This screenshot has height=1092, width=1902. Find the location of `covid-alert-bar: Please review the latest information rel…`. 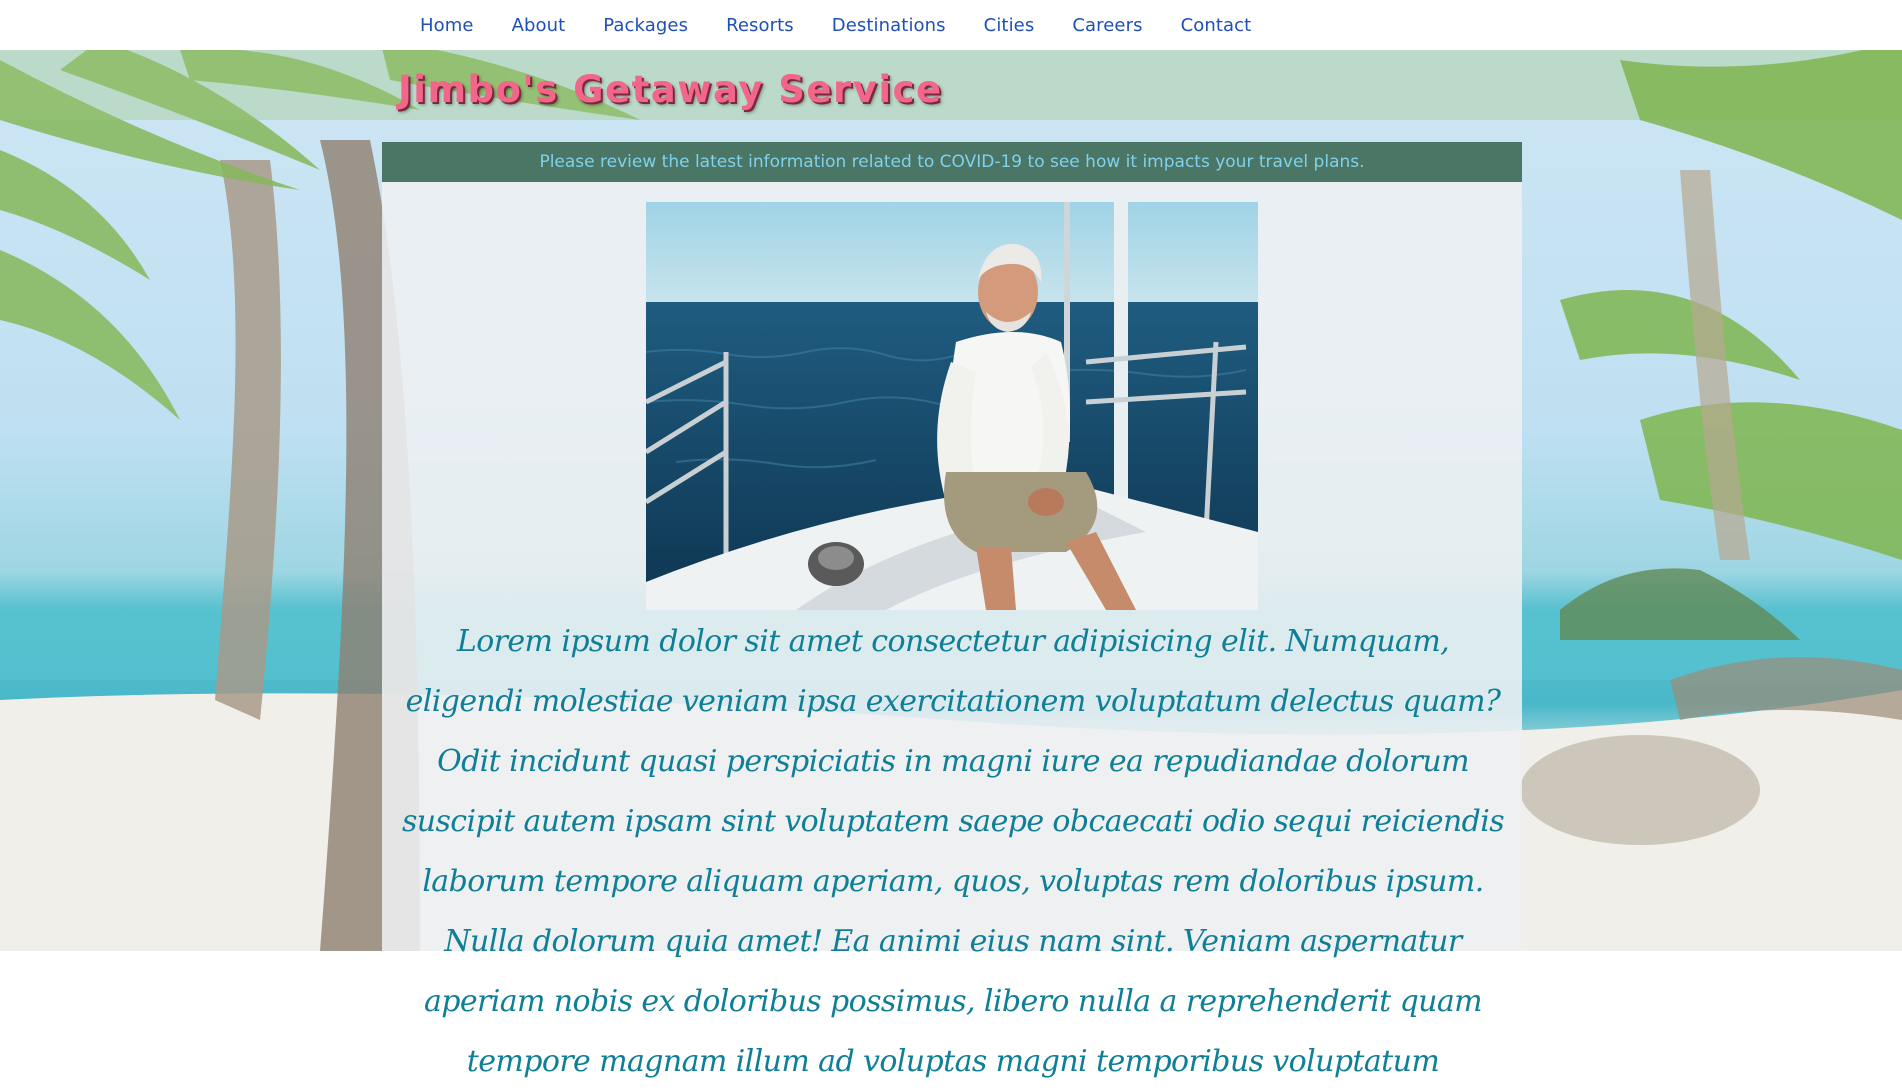

covid-alert-bar: Please review the latest information rel… is located at coordinates (952, 162).